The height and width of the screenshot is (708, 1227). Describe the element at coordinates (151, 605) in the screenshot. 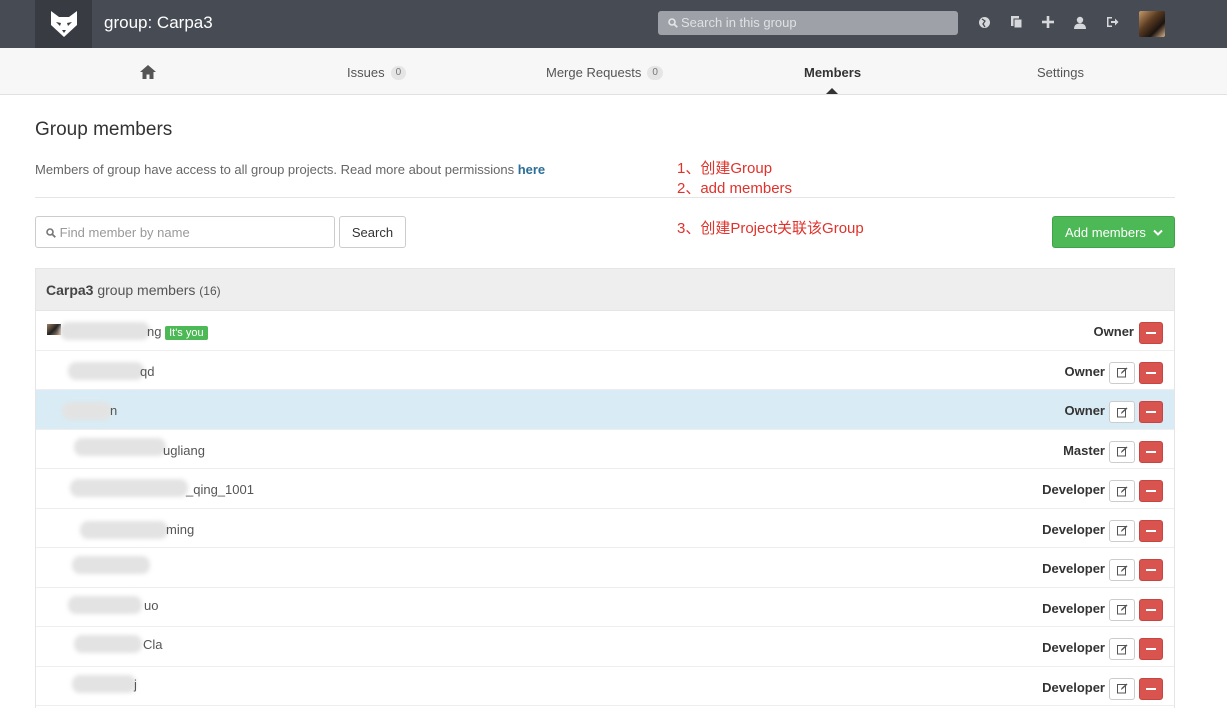

I see `member-name: uo` at that location.